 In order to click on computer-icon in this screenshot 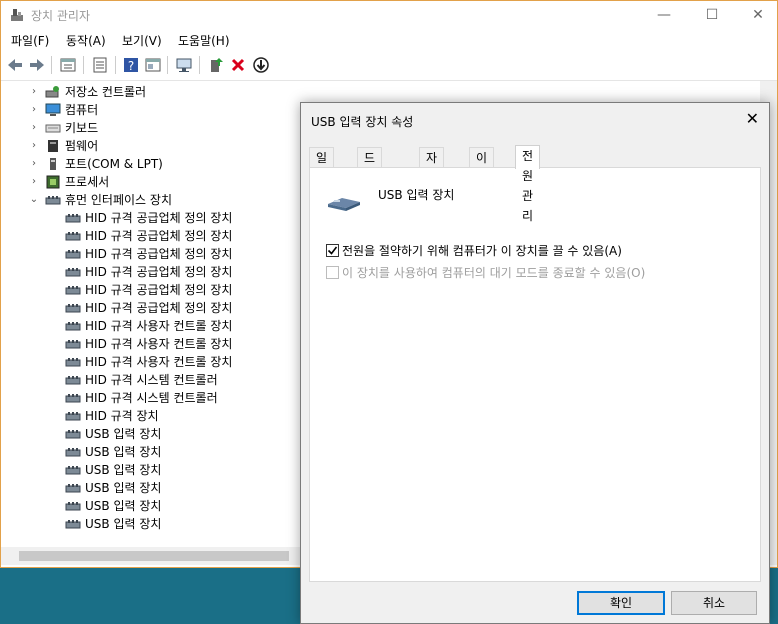, I will do `click(53, 109)`.